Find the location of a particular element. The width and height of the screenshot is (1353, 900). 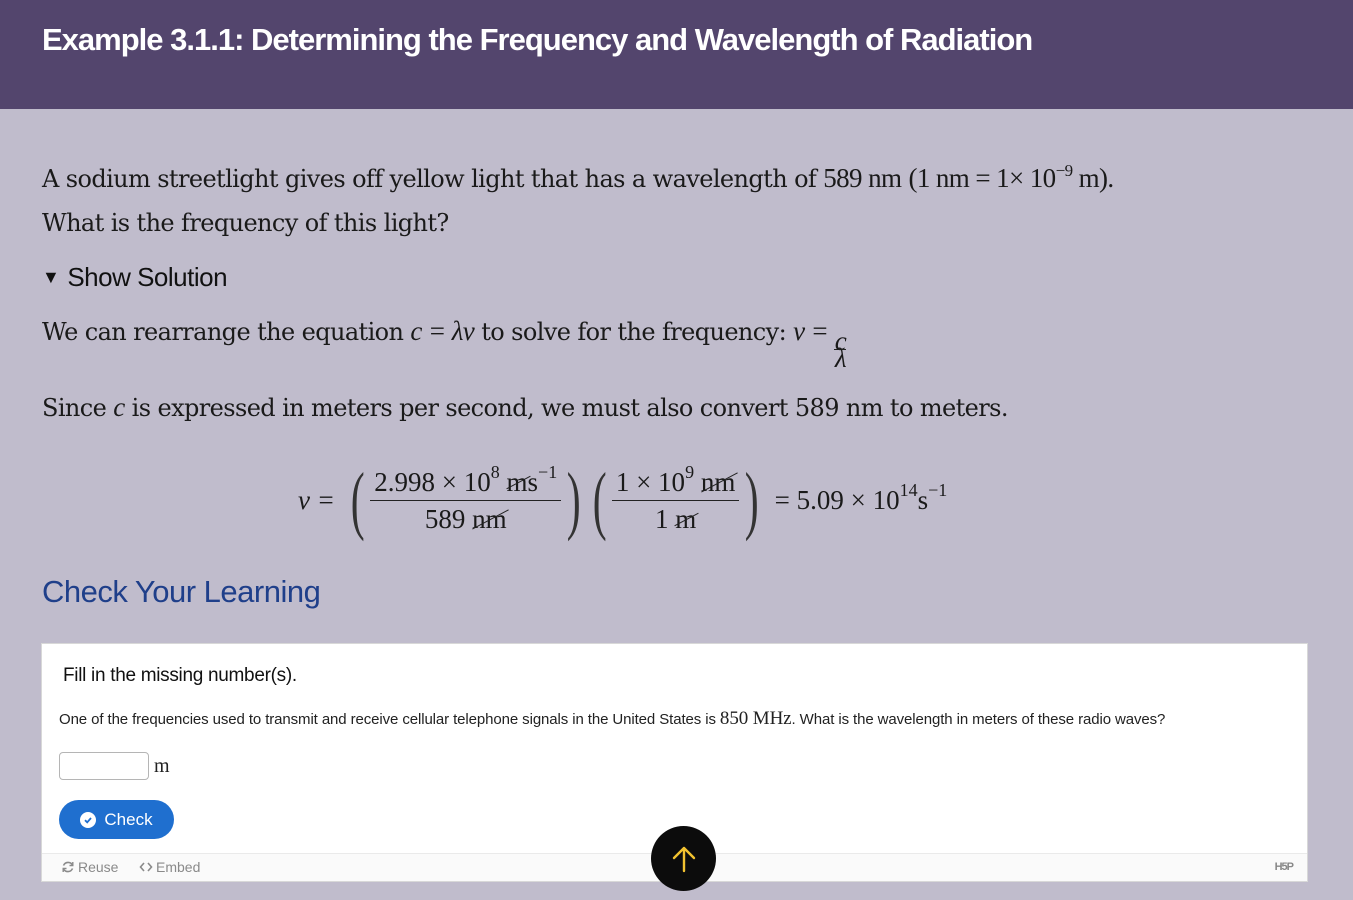

embed-label: Embed is located at coordinates (178, 867).